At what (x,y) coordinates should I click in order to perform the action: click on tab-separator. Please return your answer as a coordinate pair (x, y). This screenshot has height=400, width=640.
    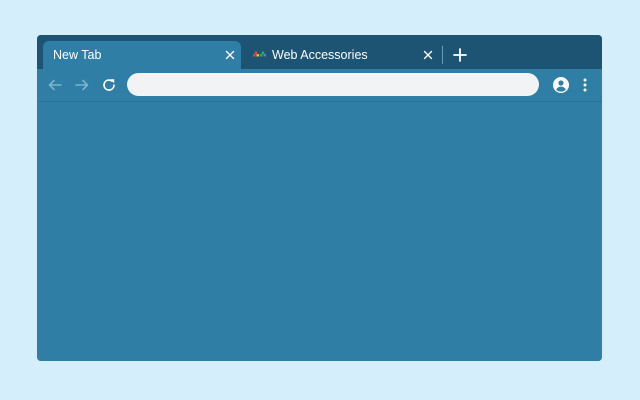
    Looking at the image, I should click on (442, 55).